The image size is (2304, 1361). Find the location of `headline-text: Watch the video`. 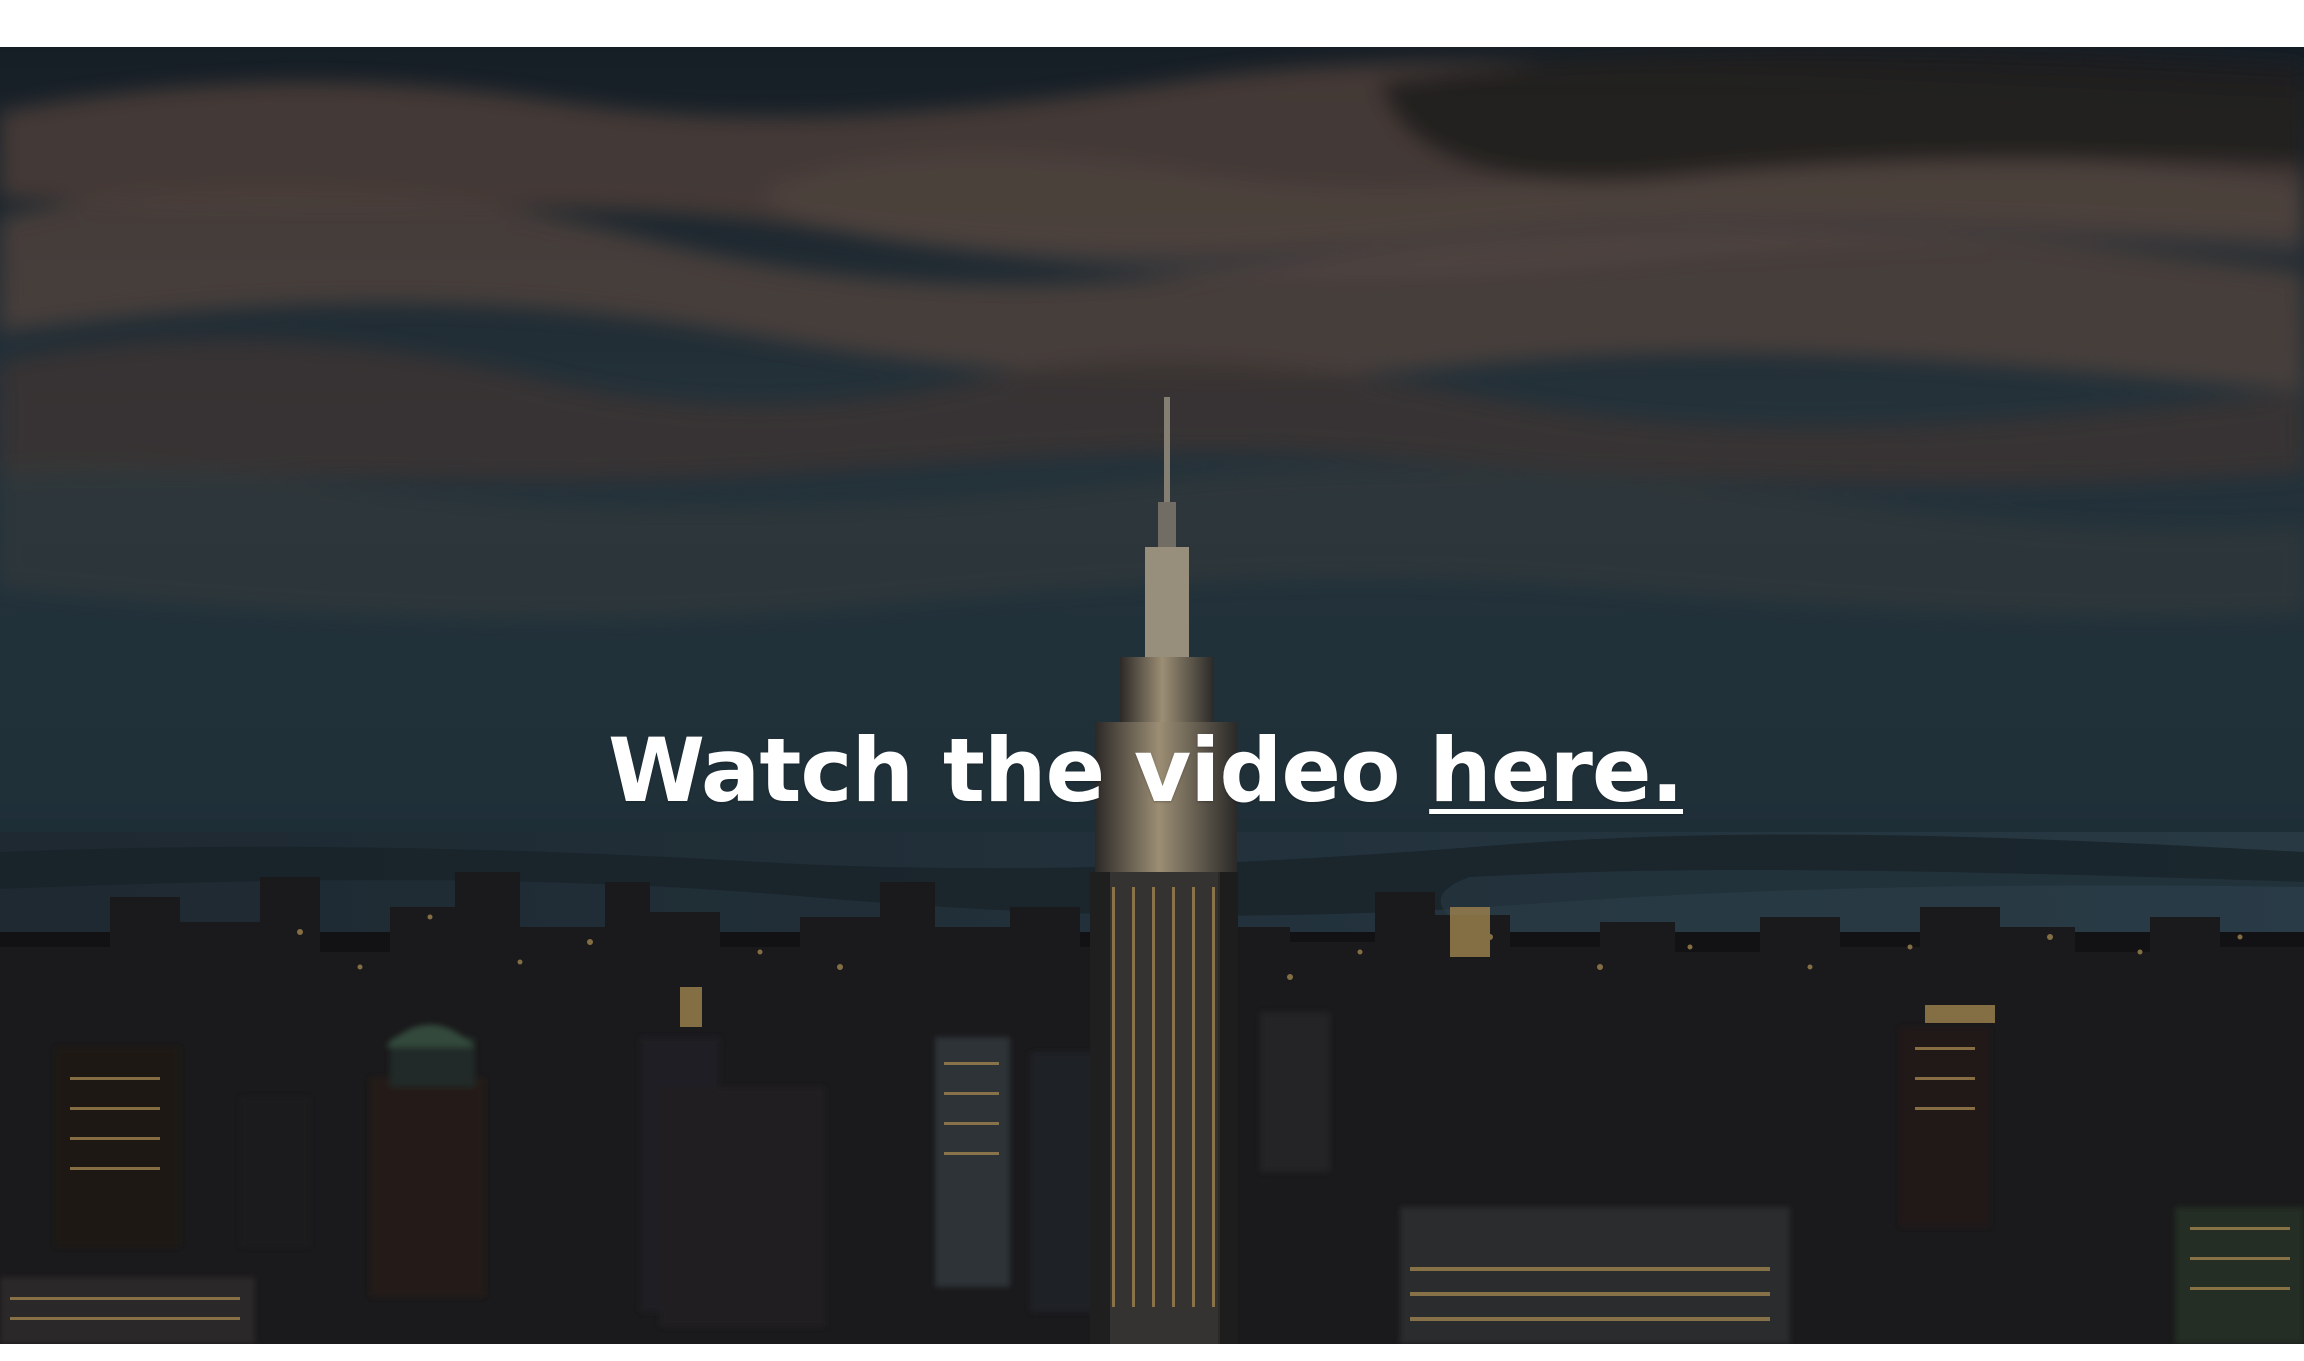

headline-text: Watch the video is located at coordinates (1019, 770).